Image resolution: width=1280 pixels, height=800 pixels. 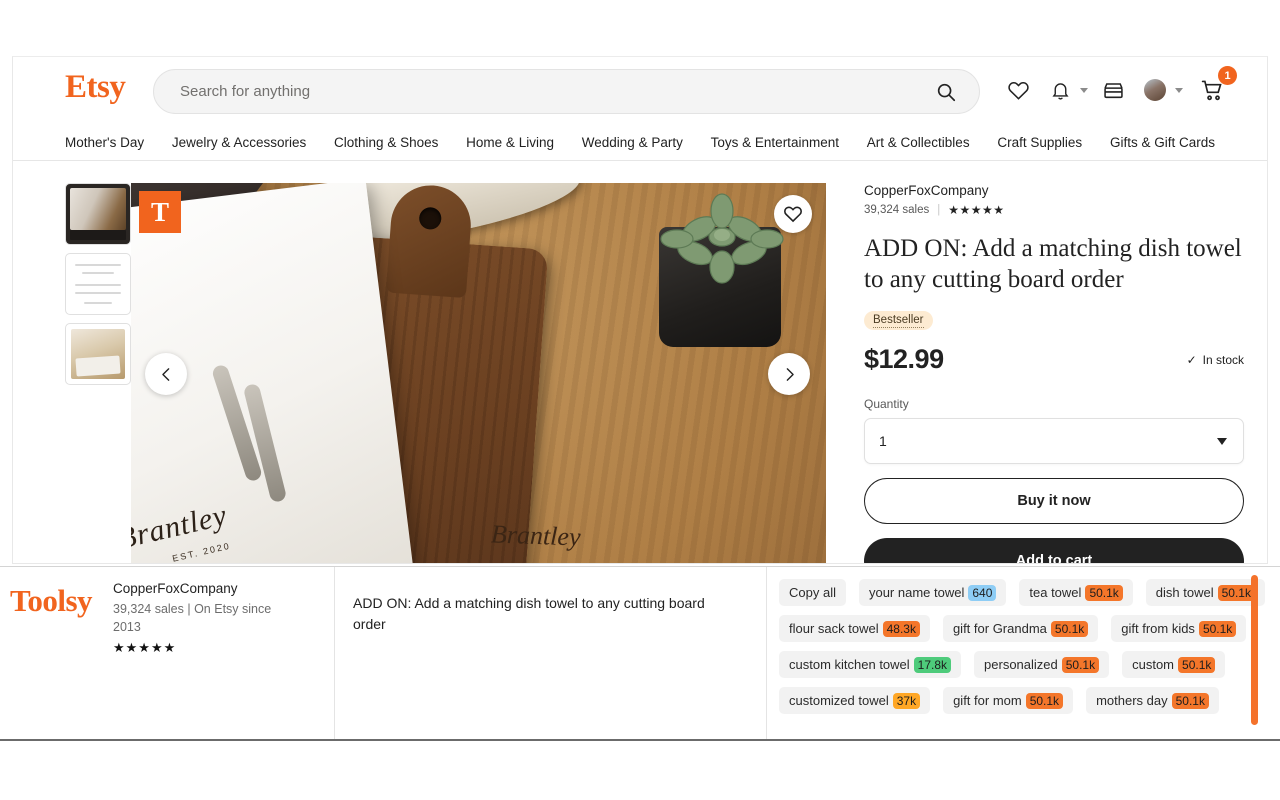 I want to click on notifications-chevron-down-icon, so click(x=1084, y=90).